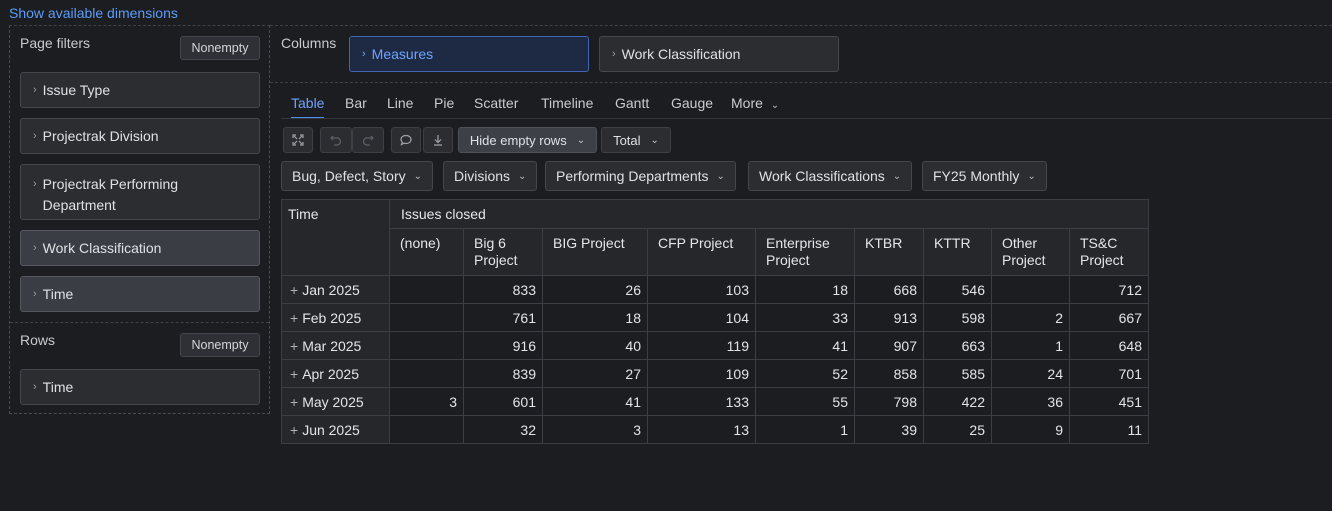 This screenshot has width=1332, height=511. Describe the element at coordinates (889, 373) in the screenshot. I see `table-cell: 858` at that location.